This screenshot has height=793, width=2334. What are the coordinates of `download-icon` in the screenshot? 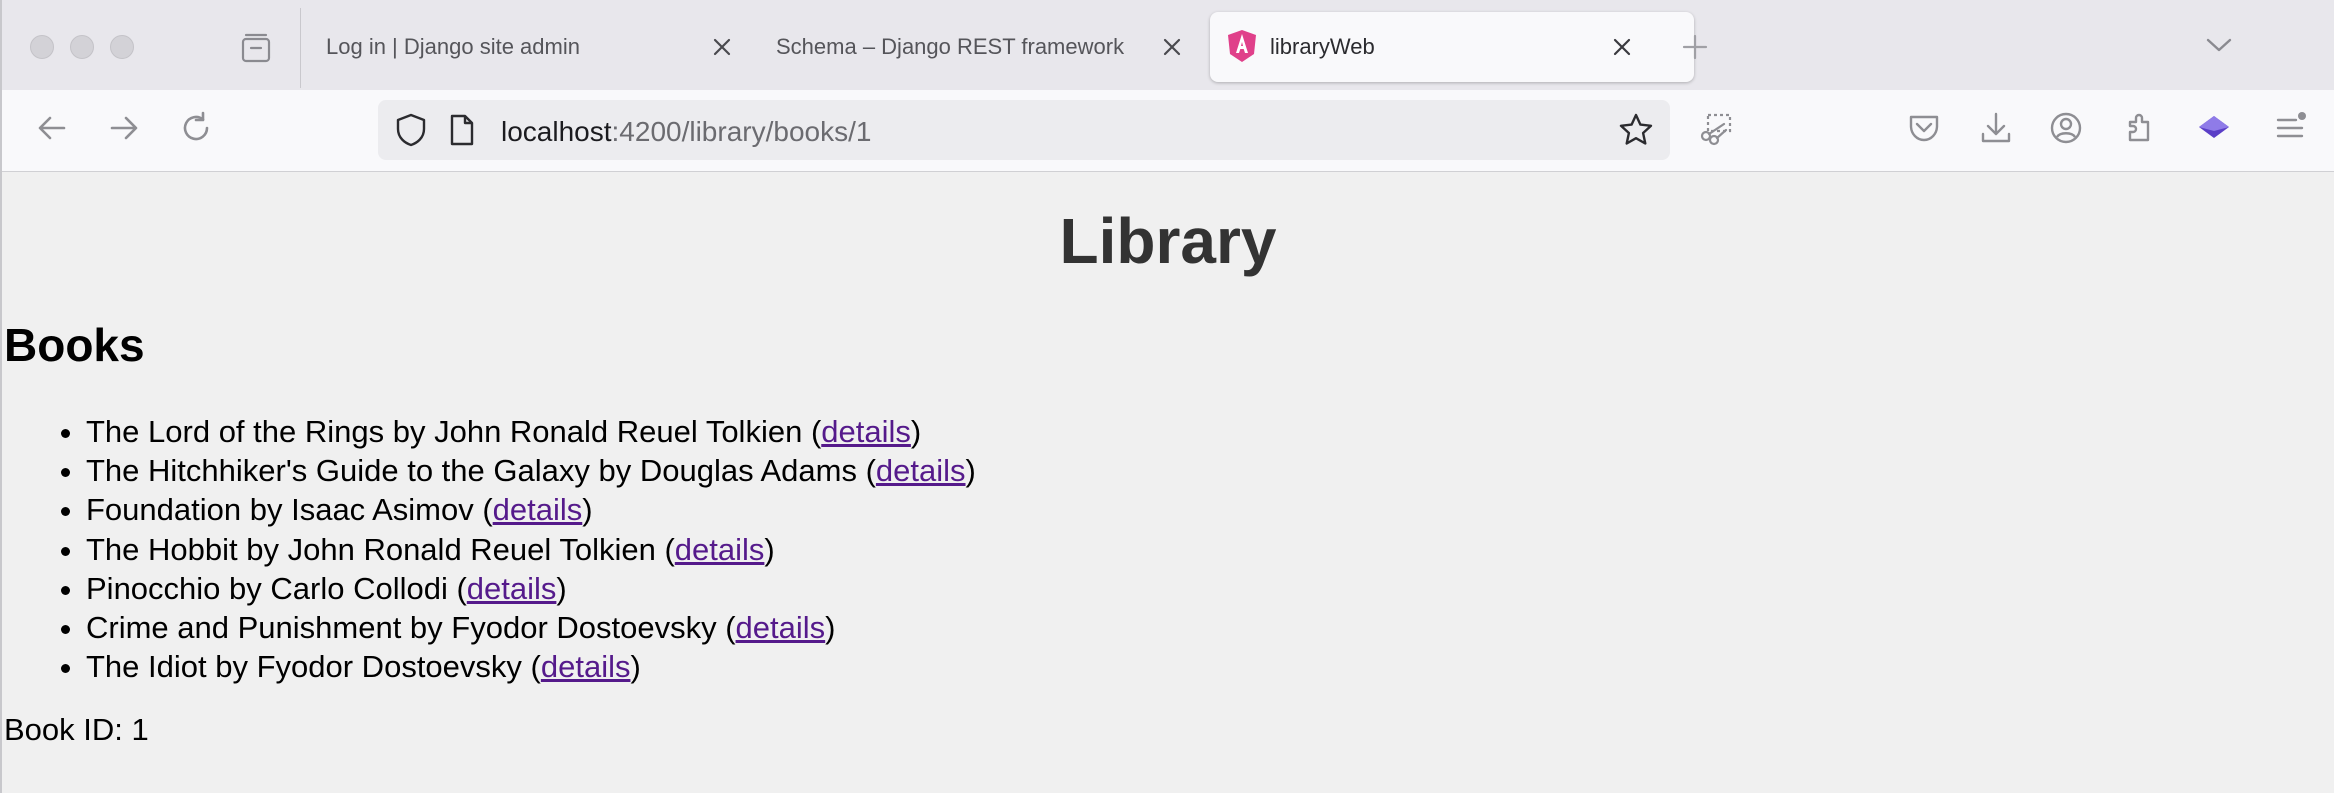 It's located at (1996, 128).